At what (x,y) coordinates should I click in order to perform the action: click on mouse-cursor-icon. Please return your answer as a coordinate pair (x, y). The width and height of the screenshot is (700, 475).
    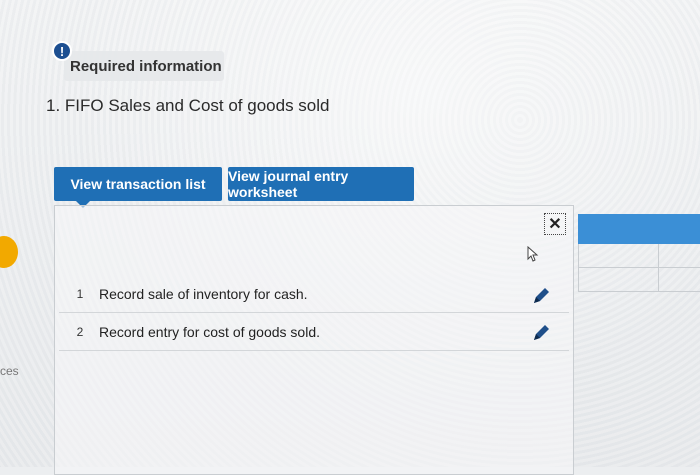
    Looking at the image, I should click on (533, 254).